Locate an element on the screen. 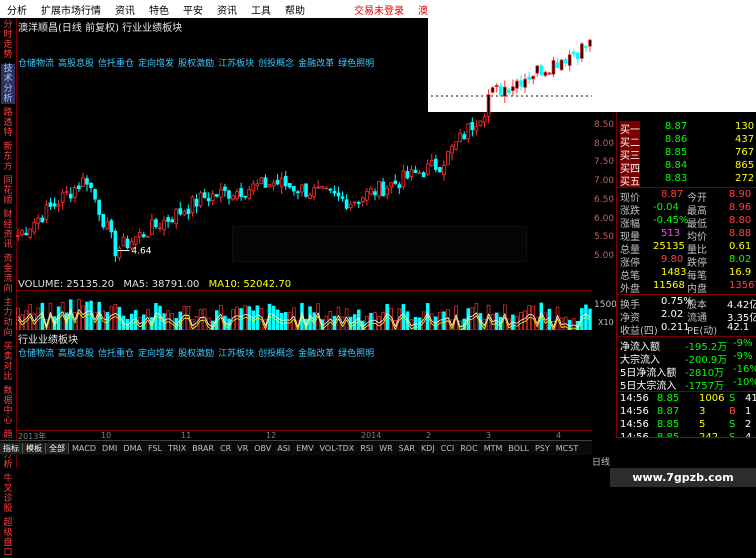  left-tab: 资金流向 is located at coordinates (8, 274).